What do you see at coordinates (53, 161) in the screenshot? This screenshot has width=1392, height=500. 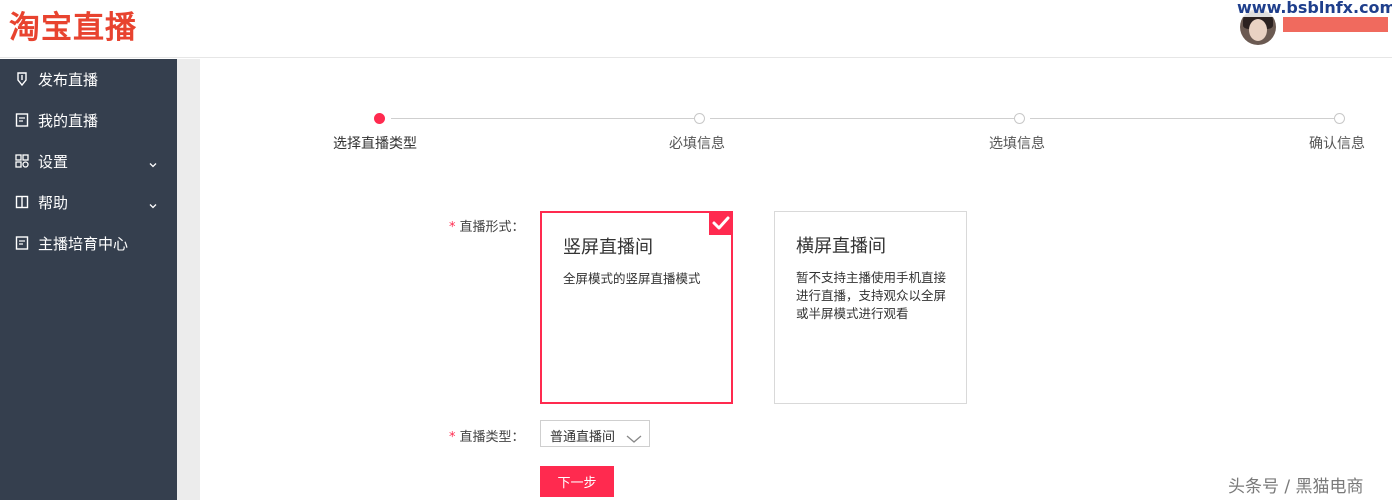 I see `sidebar-item-label: 设置` at bounding box center [53, 161].